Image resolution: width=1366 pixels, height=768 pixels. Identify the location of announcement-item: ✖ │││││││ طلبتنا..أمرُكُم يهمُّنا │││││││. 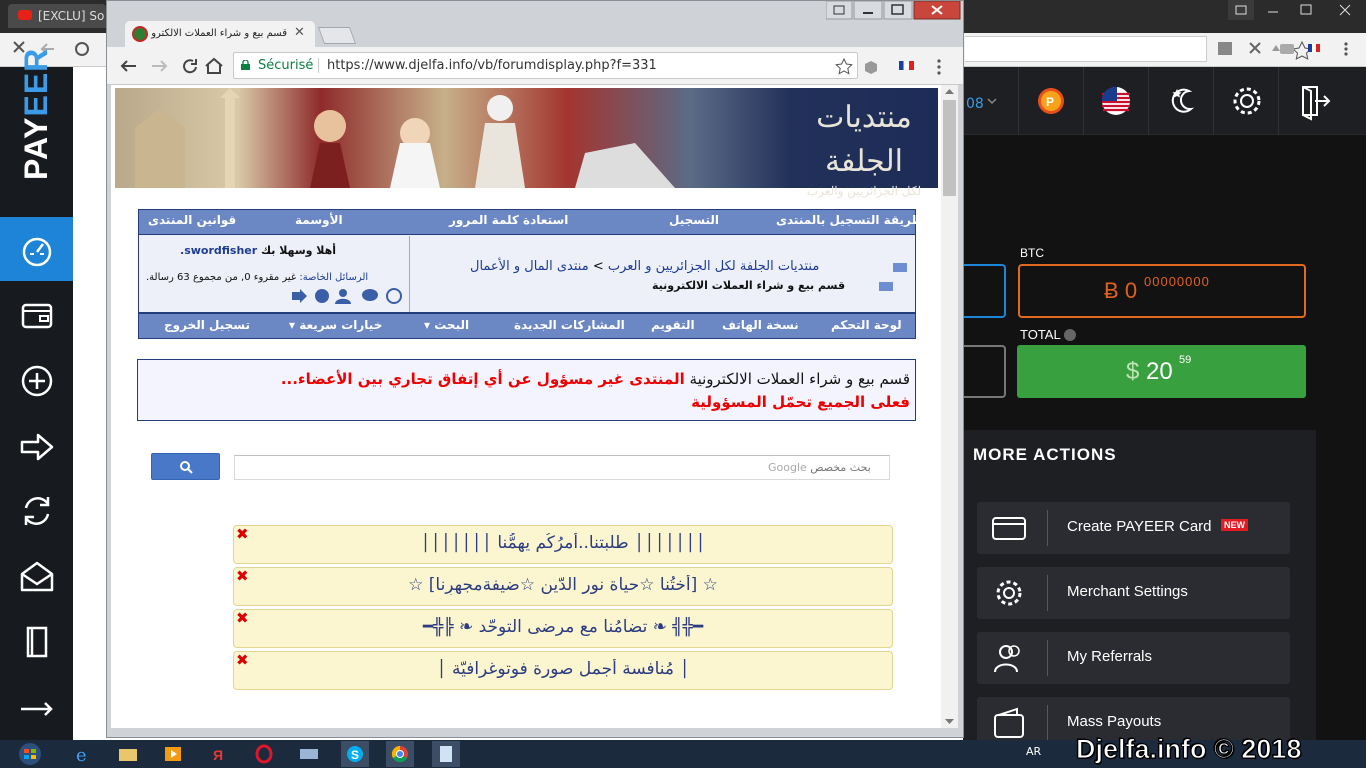
(563, 544).